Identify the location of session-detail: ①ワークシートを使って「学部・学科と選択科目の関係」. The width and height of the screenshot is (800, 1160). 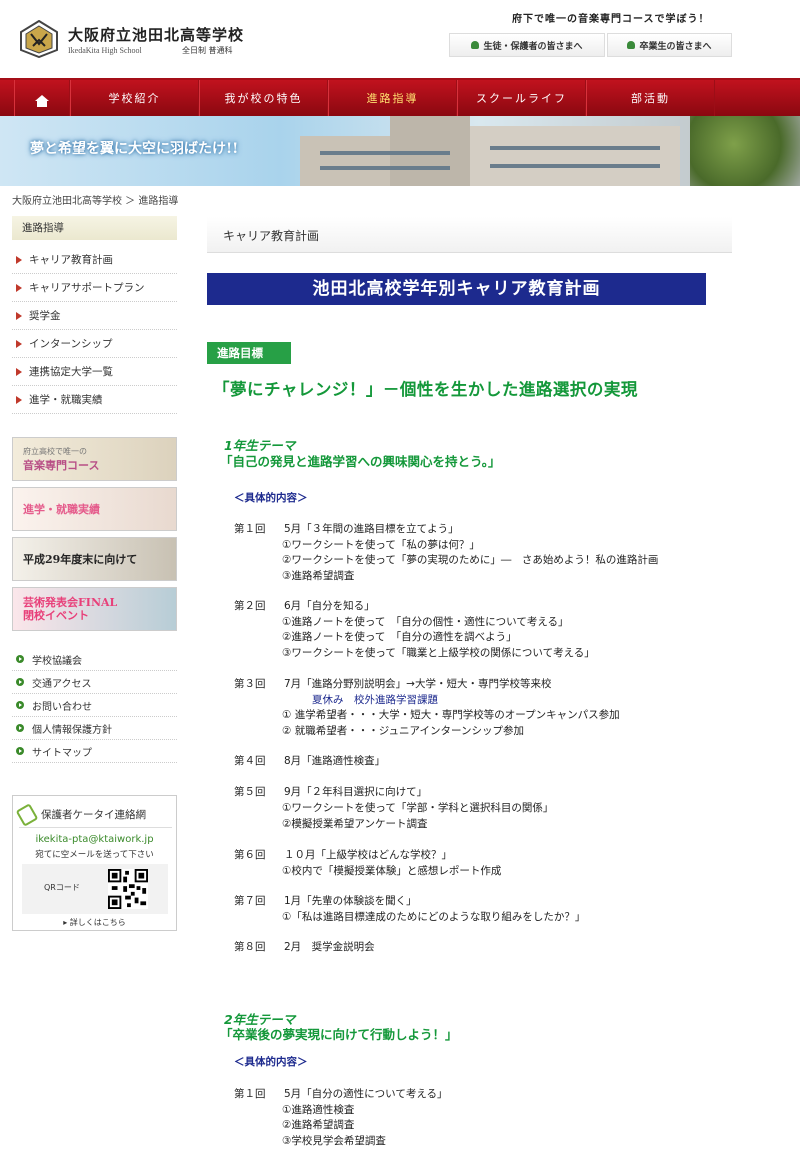
(418, 808).